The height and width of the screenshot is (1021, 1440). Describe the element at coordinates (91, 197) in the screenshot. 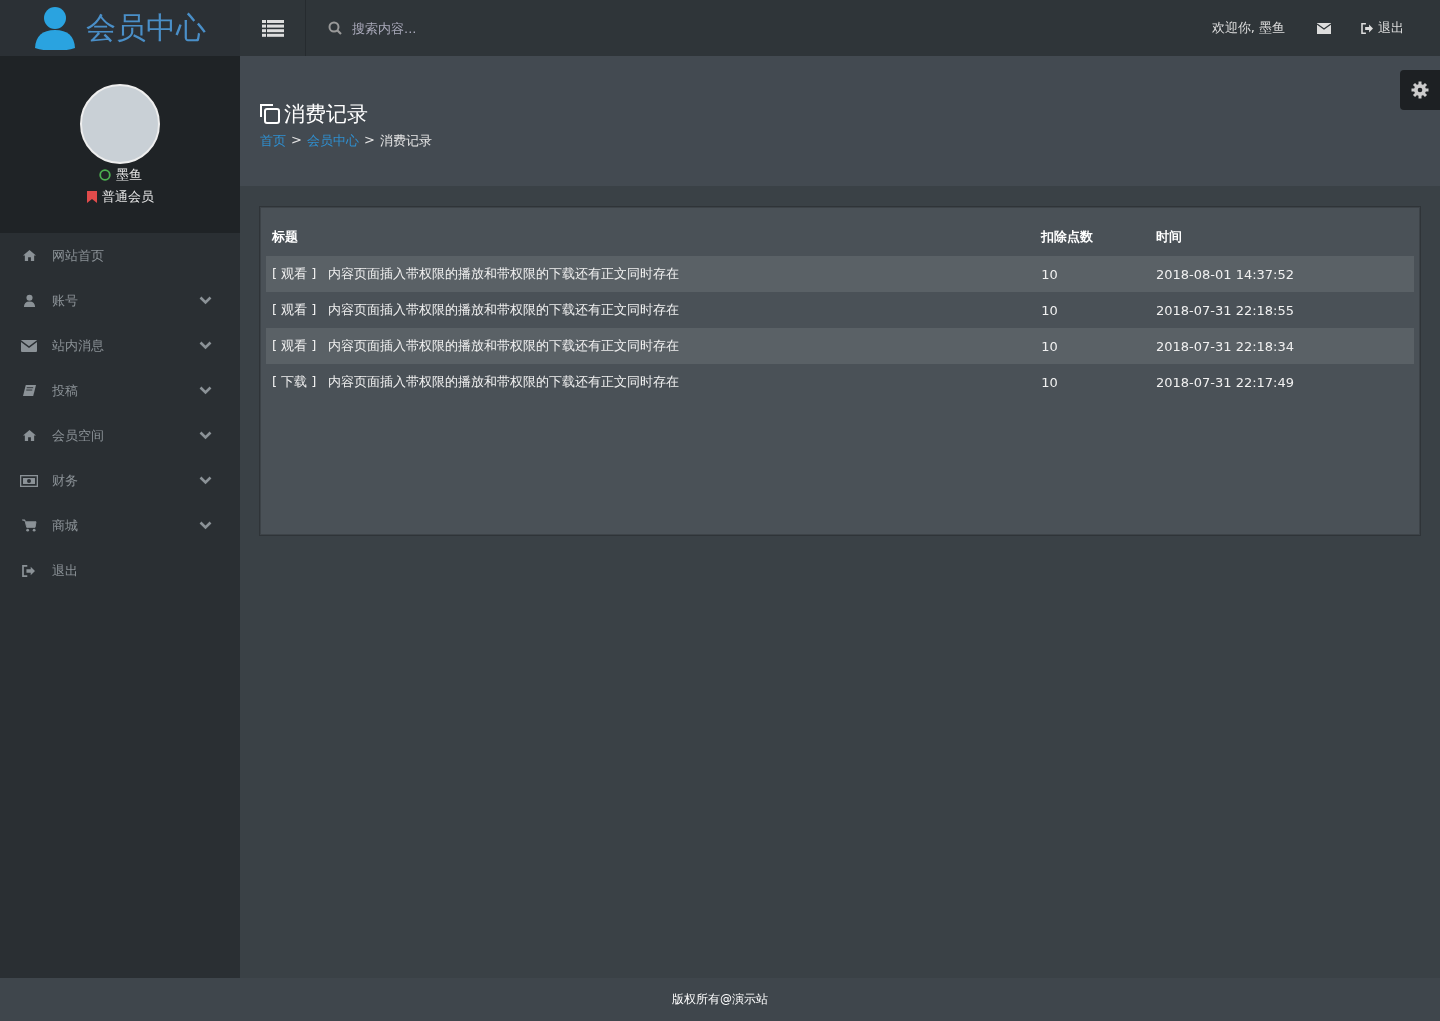

I see `bookmark-icon` at that location.